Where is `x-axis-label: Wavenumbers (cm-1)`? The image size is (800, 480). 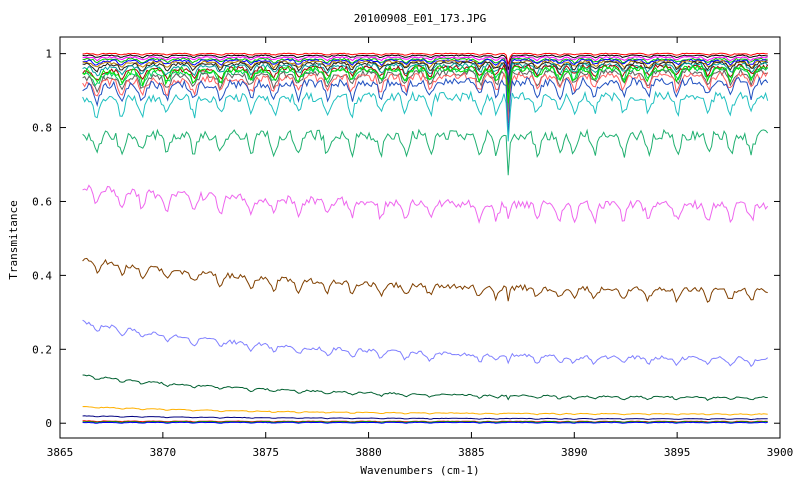 x-axis-label: Wavenumbers (cm-1) is located at coordinates (419, 470).